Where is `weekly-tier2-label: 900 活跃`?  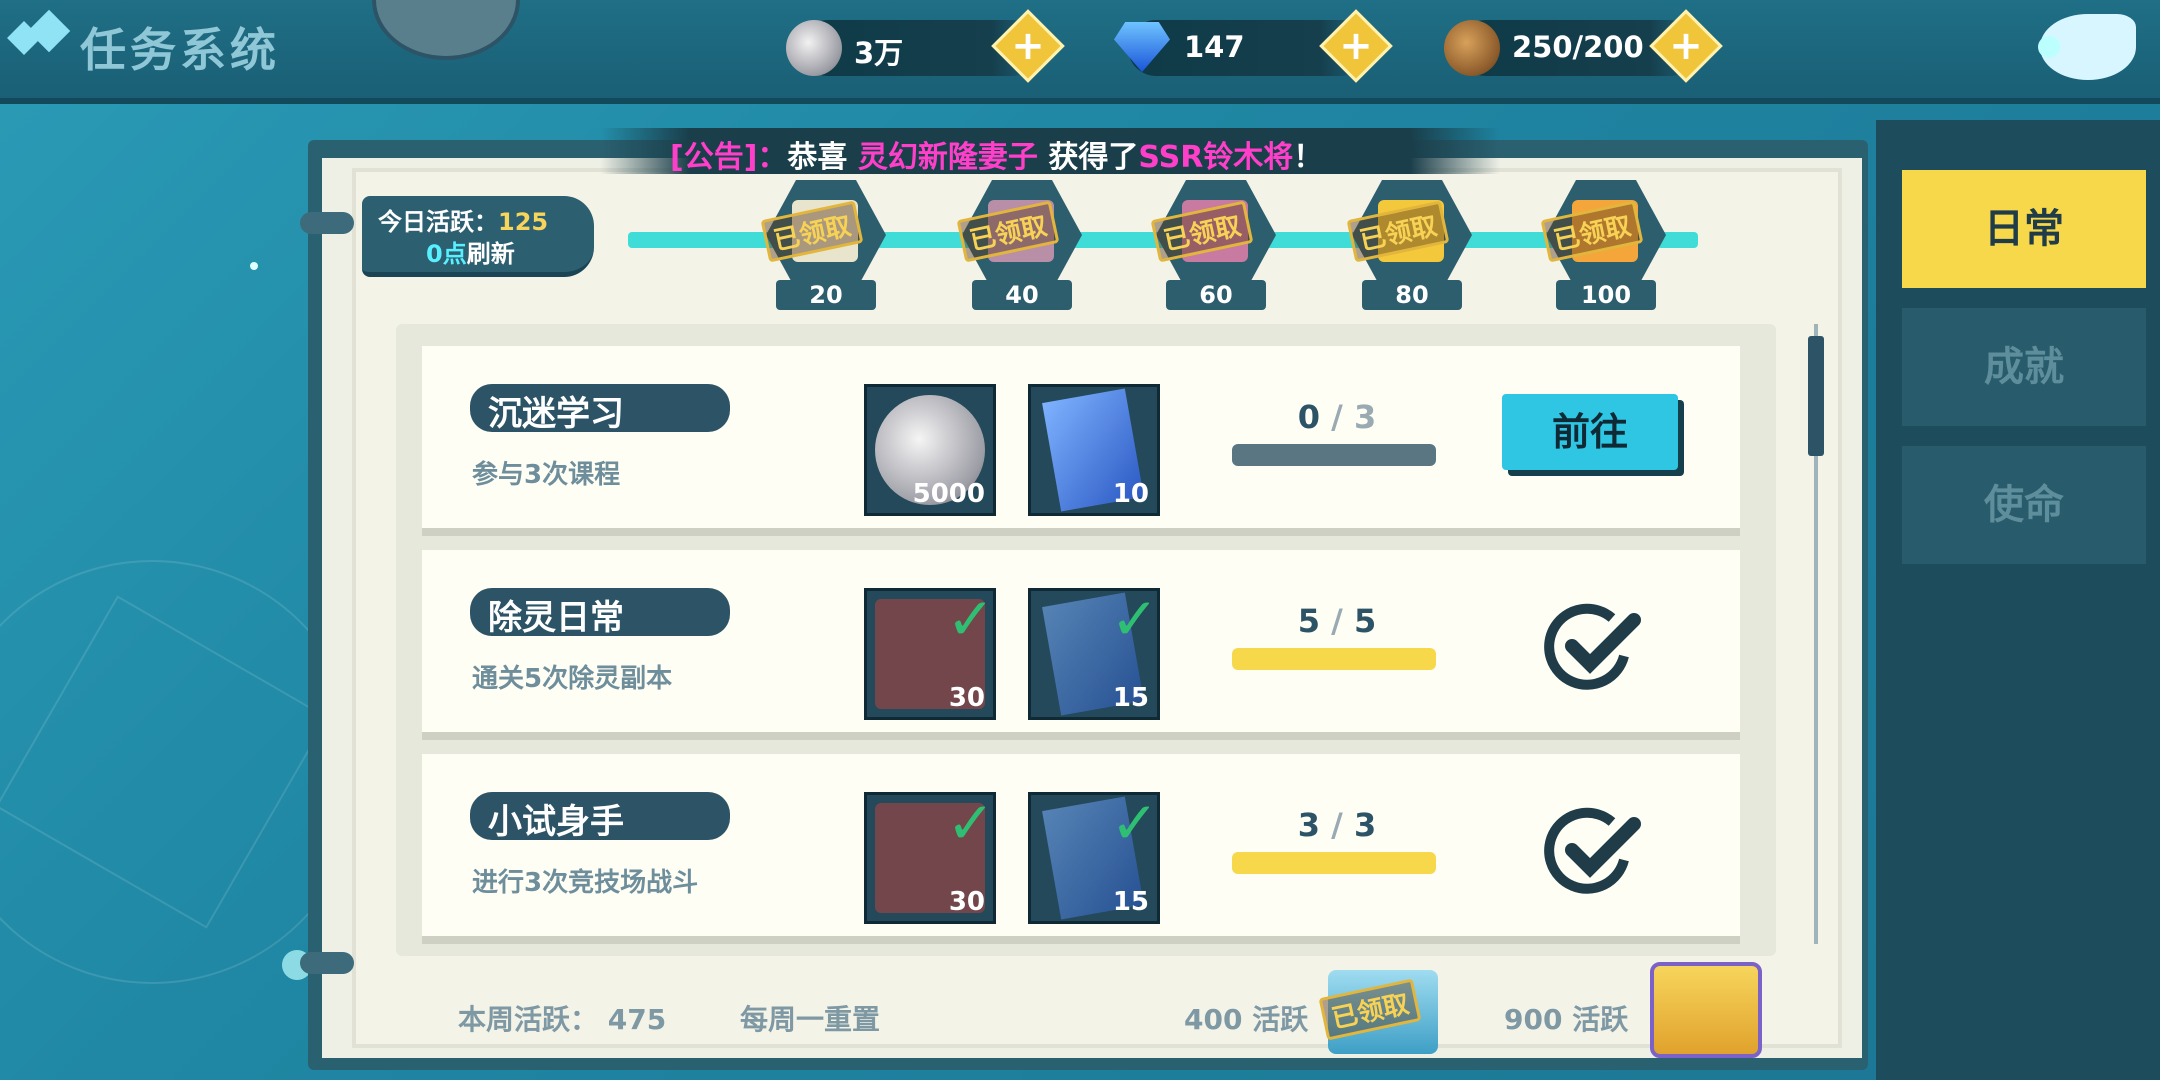
weekly-tier2-label: 900 活跃 is located at coordinates (1566, 1018).